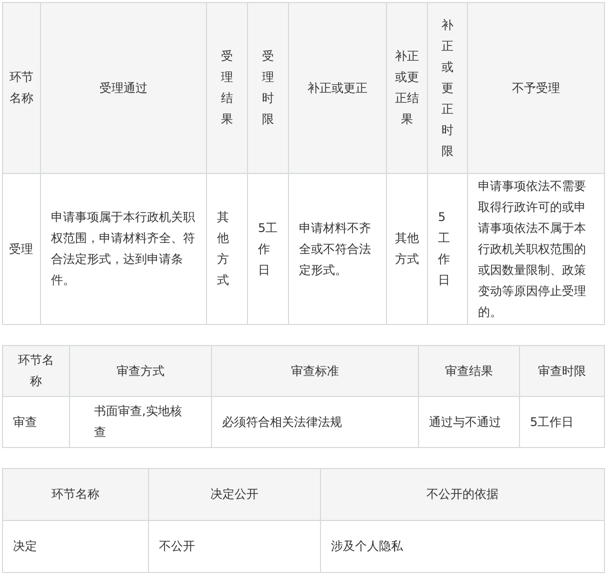 The height and width of the screenshot is (582, 607). Describe the element at coordinates (227, 88) in the screenshot. I see `header-cell: 受理结果` at that location.